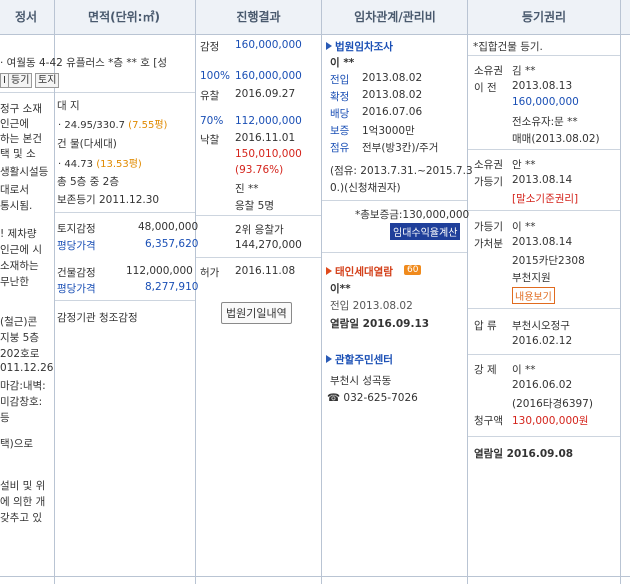 The width and height of the screenshot is (630, 584). What do you see at coordinates (342, 63) in the screenshot?
I see `tenant-name: 이 **` at bounding box center [342, 63].